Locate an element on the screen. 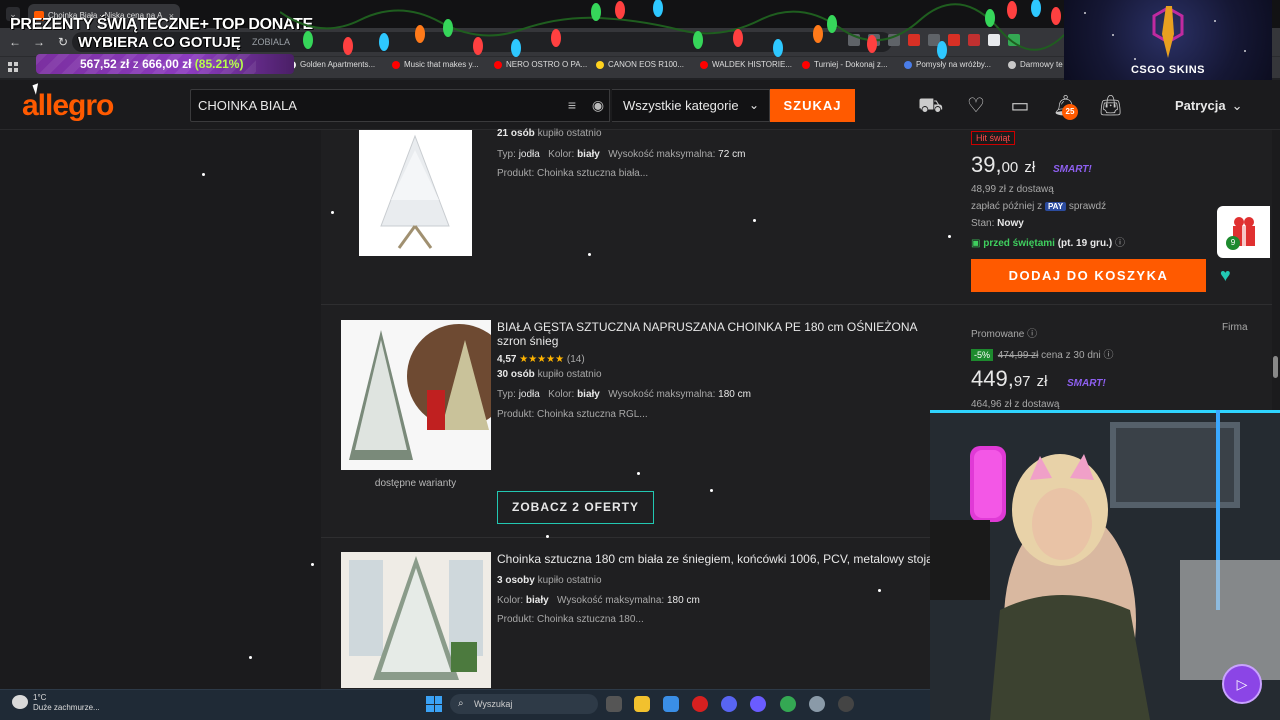 This screenshot has height=720, width=1280. donate-separator: z is located at coordinates (135, 64).